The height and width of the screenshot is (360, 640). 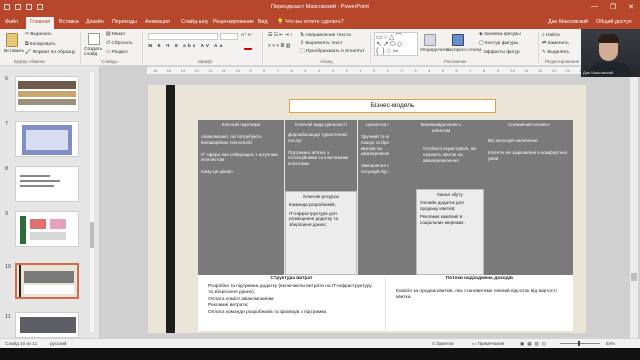 I want to click on tab-slideshow: Слайд-шоу, so click(x=194, y=22).